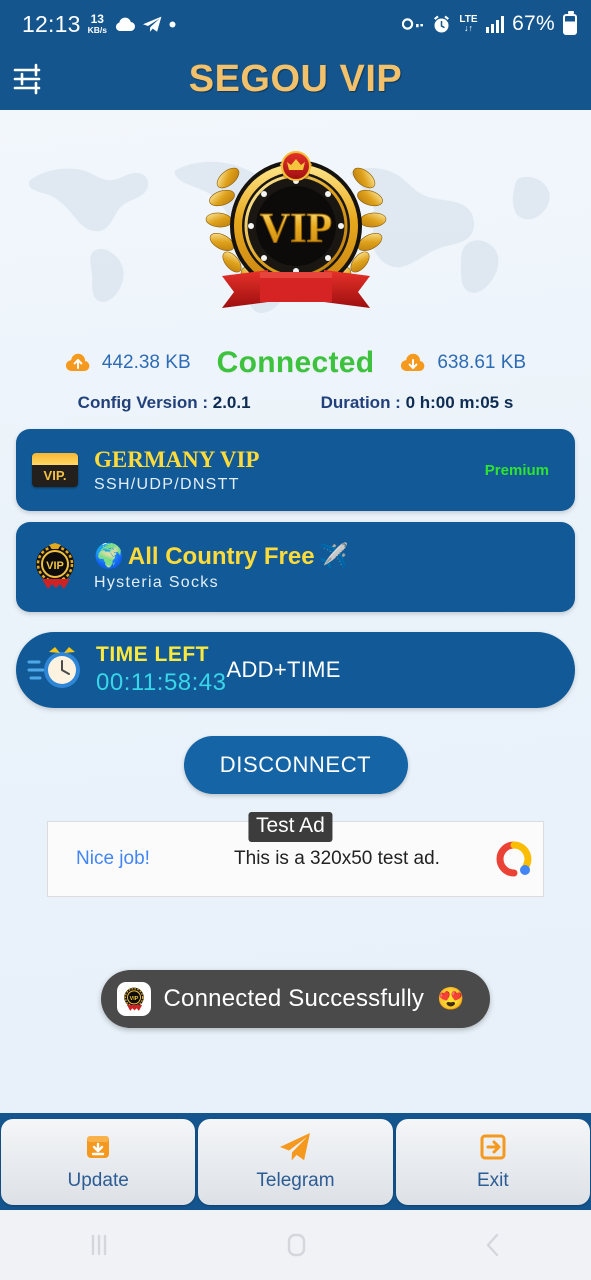  I want to click on upload-stat: 442.38 KB, so click(128, 363).